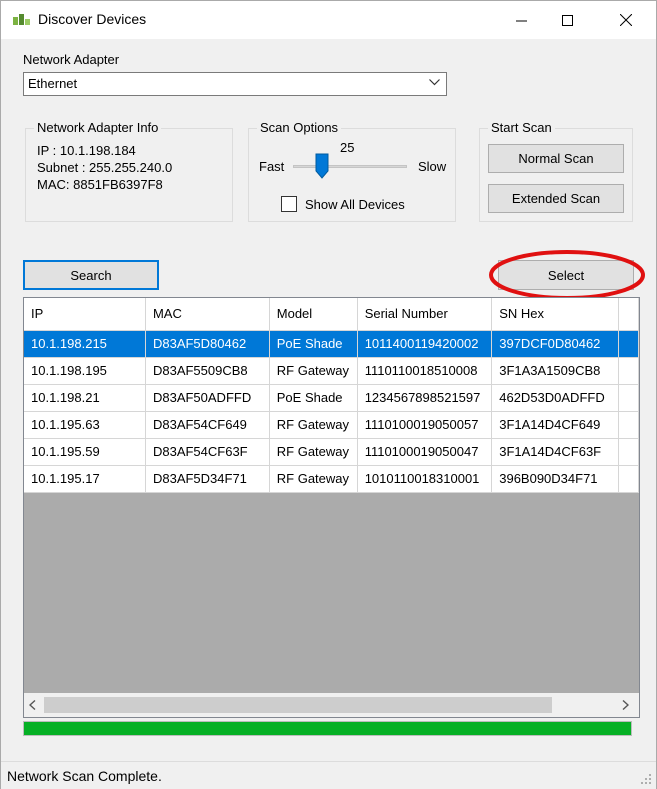 Image resolution: width=657 pixels, height=789 pixels. Describe the element at coordinates (521, 127) in the screenshot. I see `start-scan-legend: Start Scan` at that location.